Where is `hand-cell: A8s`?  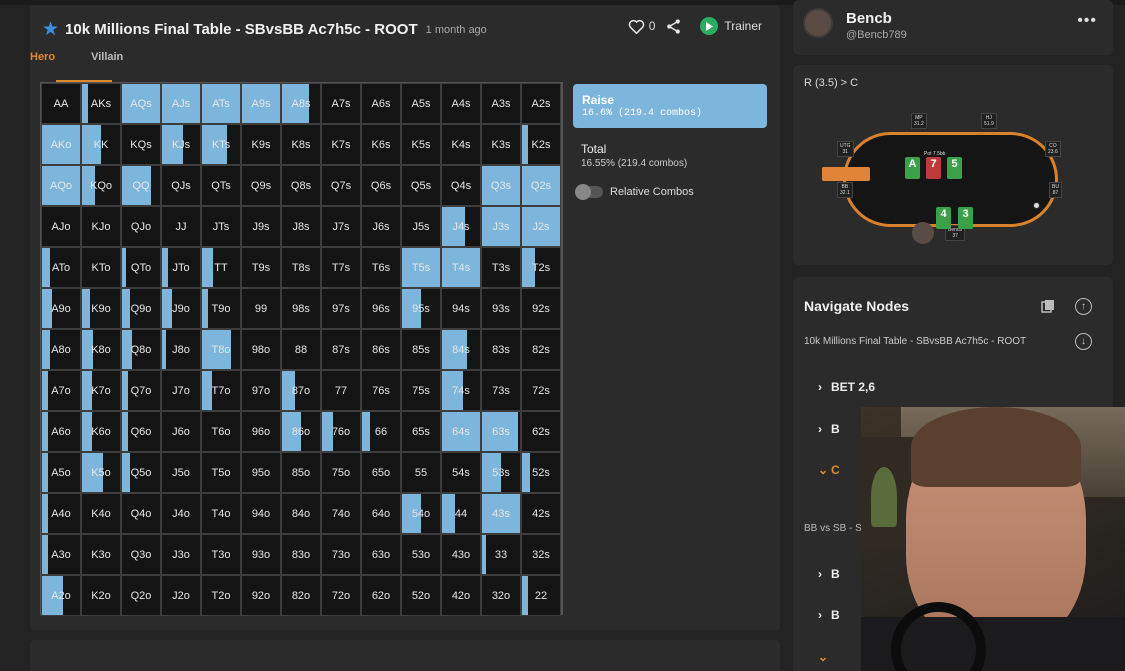
hand-cell: A8s is located at coordinates (301, 103).